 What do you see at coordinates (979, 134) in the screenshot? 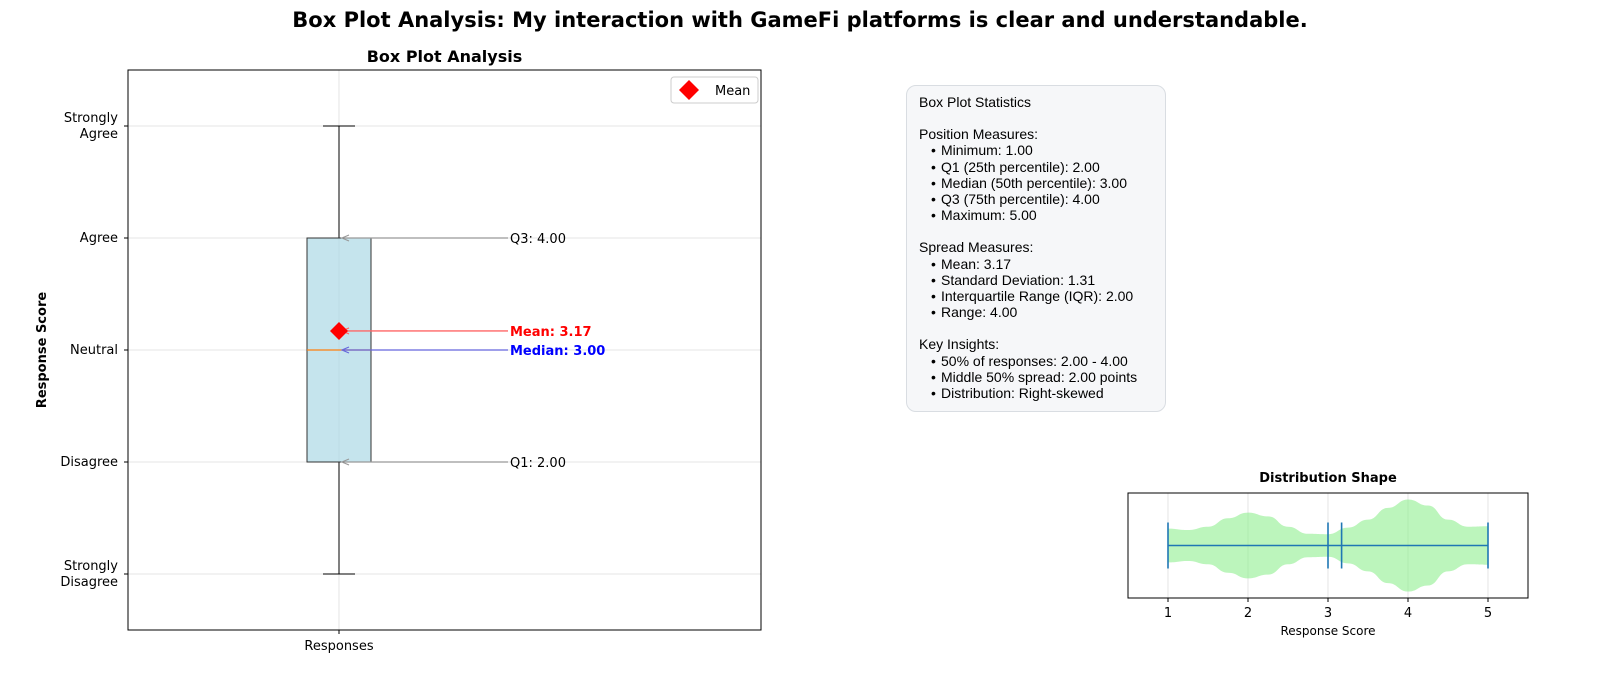
I see `position-measures-heading: Position Measures:` at bounding box center [979, 134].